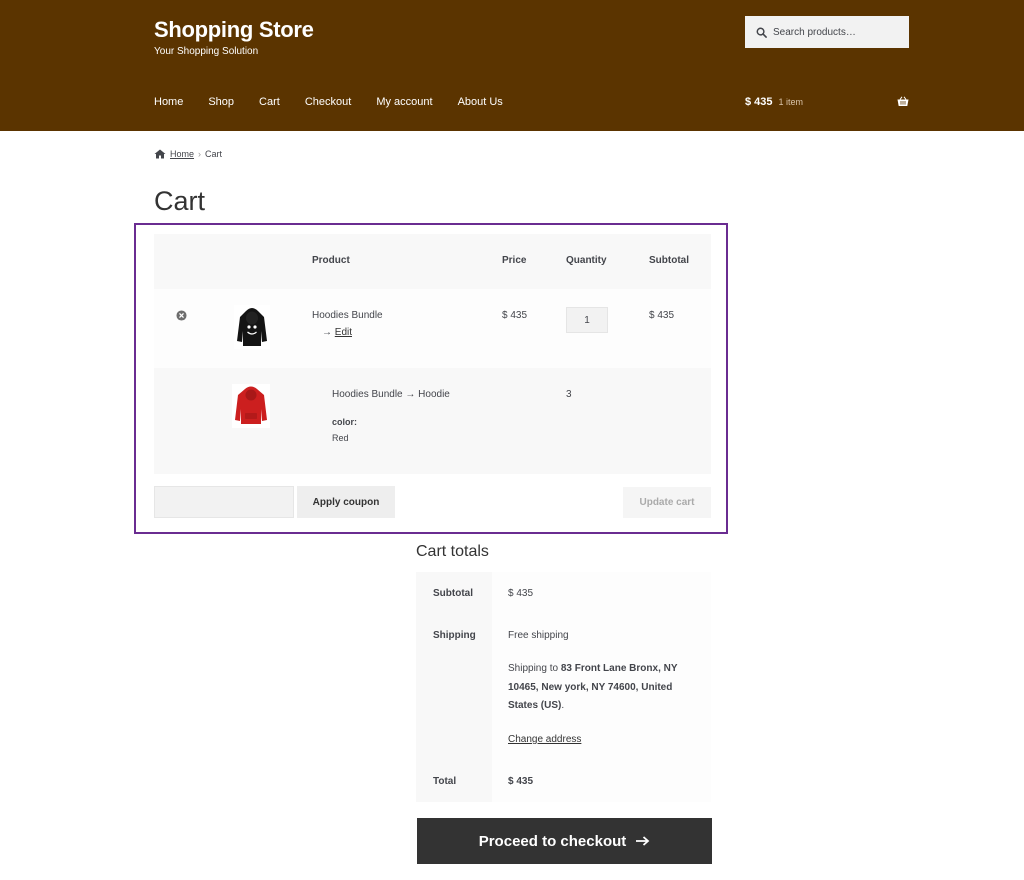 The height and width of the screenshot is (880, 1024). Describe the element at coordinates (601, 593) in the screenshot. I see `subtotal-value-cell: $ 435` at that location.